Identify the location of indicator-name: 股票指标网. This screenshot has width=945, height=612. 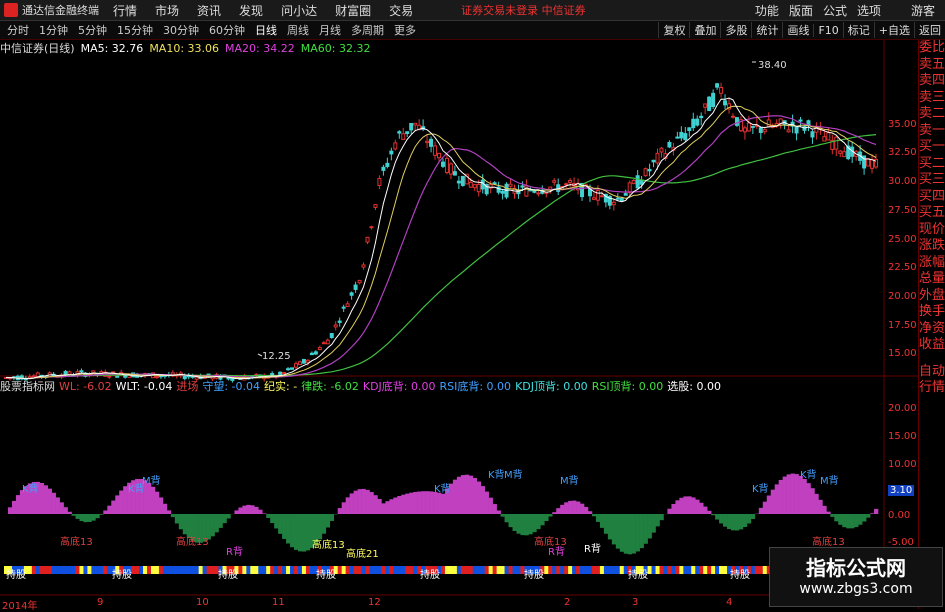
(27, 386).